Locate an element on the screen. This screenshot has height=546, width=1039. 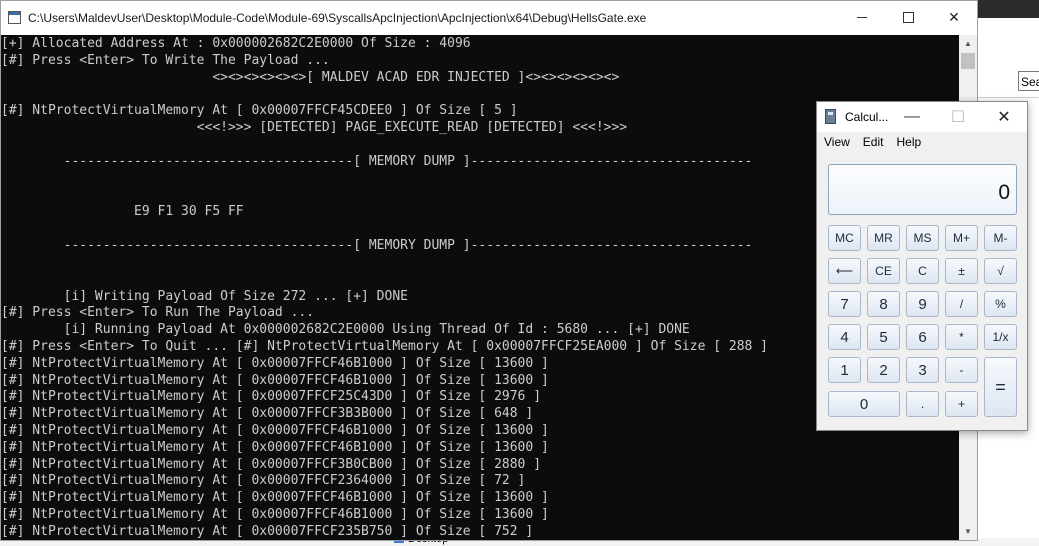
calculator-menubar: View Edit Help is located at coordinates (922, 143).